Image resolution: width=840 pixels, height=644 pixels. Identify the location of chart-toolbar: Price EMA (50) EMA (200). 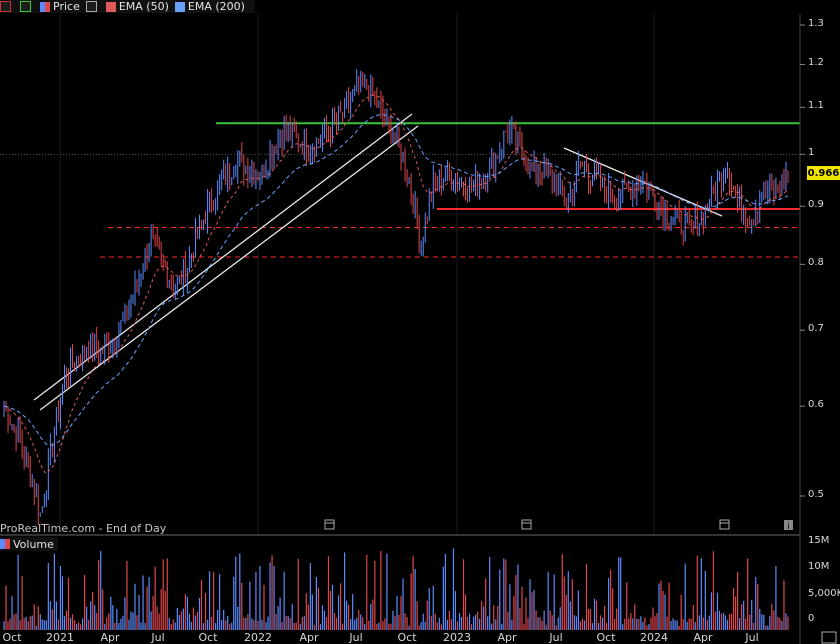
(127, 6).